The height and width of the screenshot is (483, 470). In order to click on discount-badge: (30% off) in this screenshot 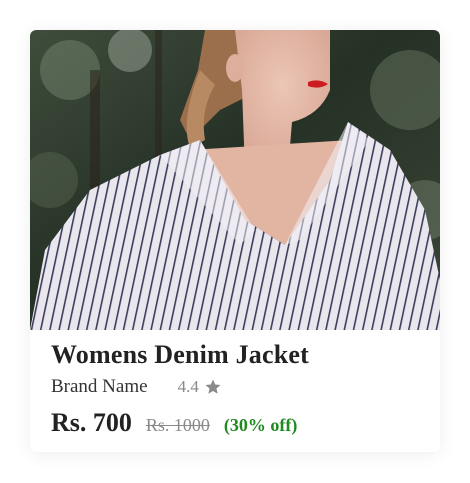, I will do `click(260, 425)`.